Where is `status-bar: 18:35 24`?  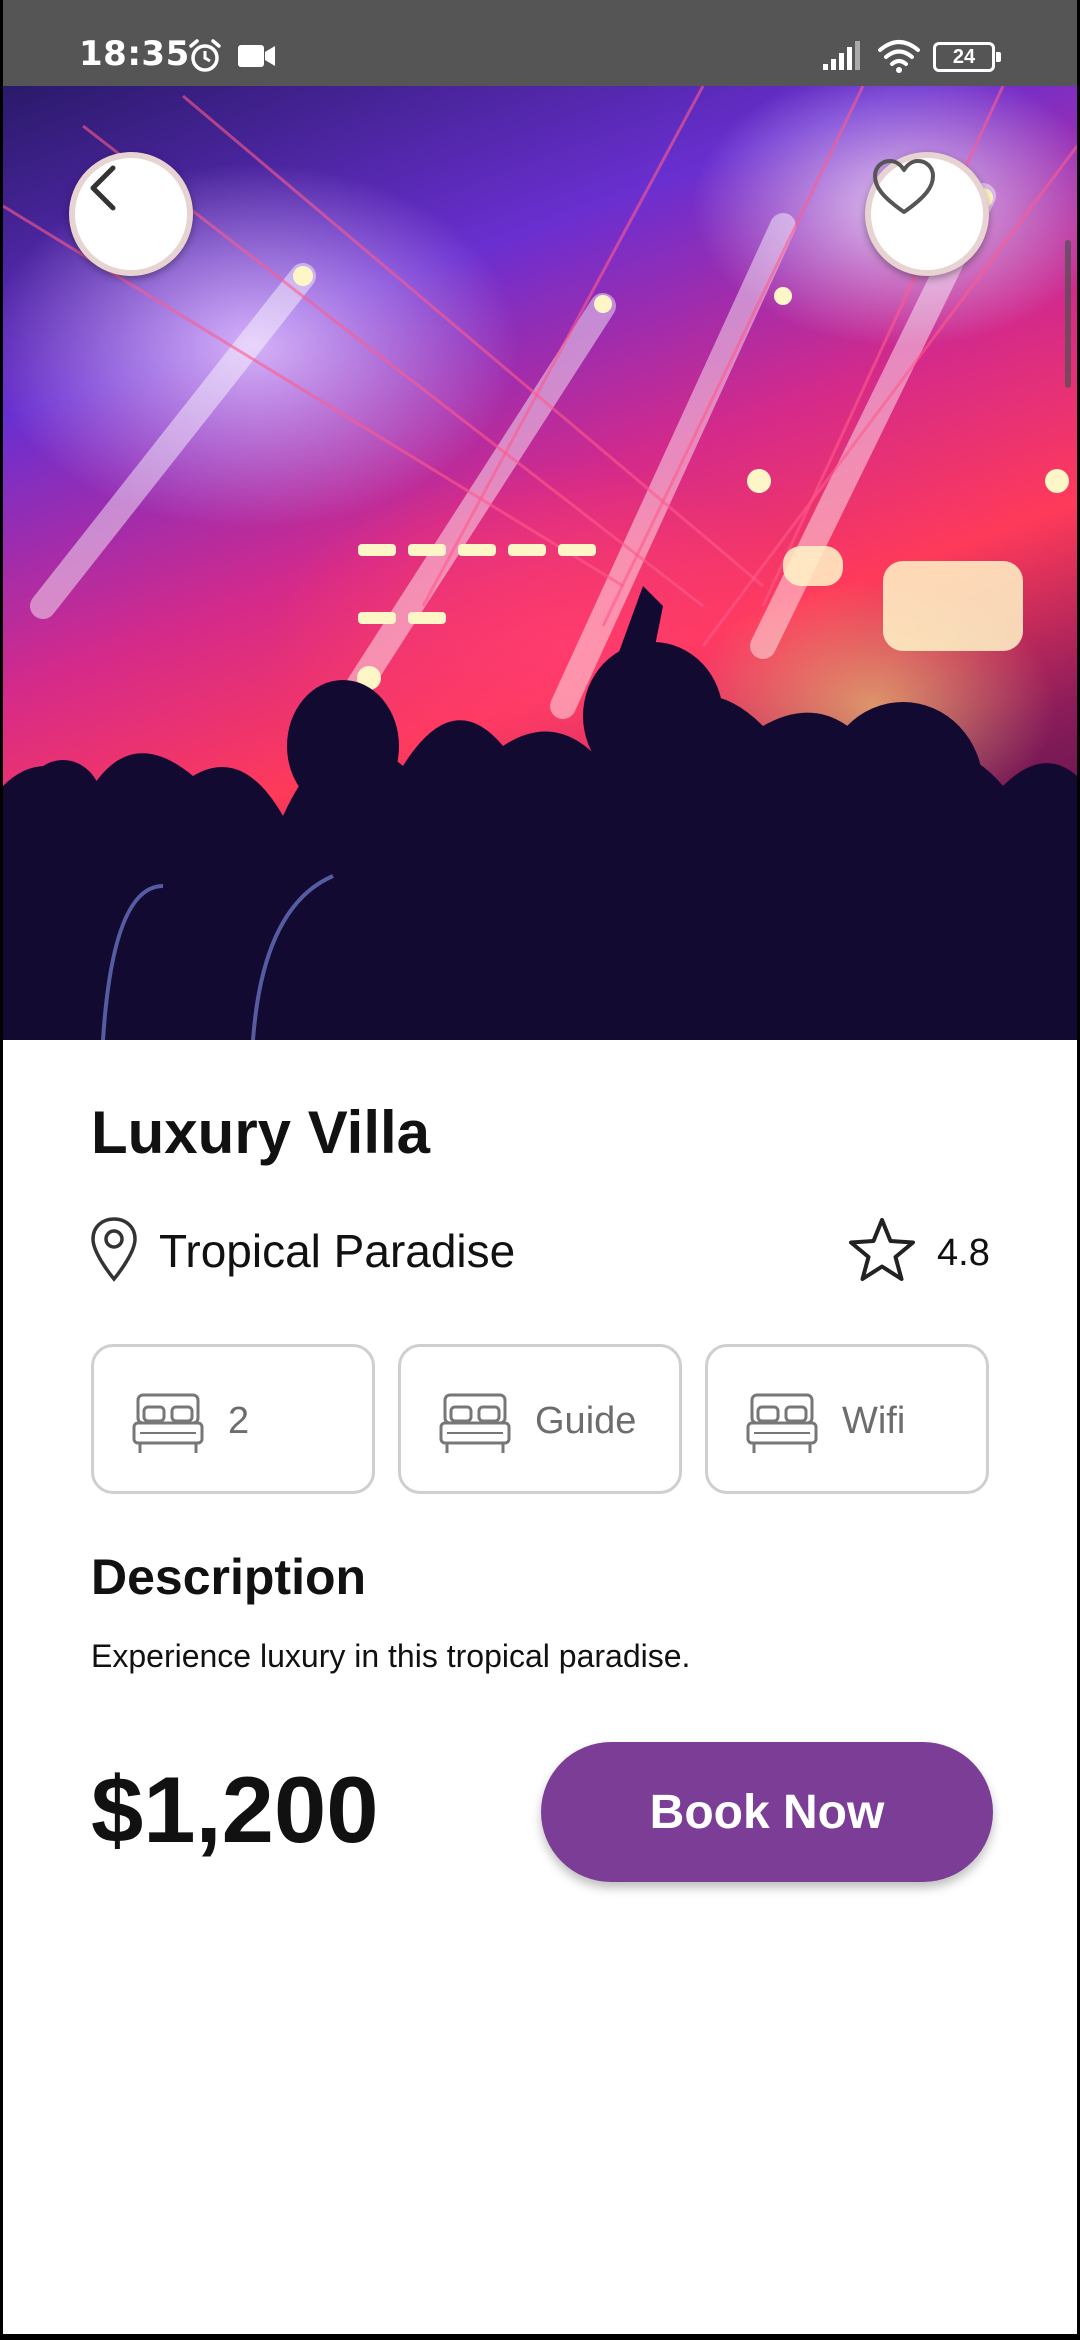 status-bar: 18:35 24 is located at coordinates (540, 43).